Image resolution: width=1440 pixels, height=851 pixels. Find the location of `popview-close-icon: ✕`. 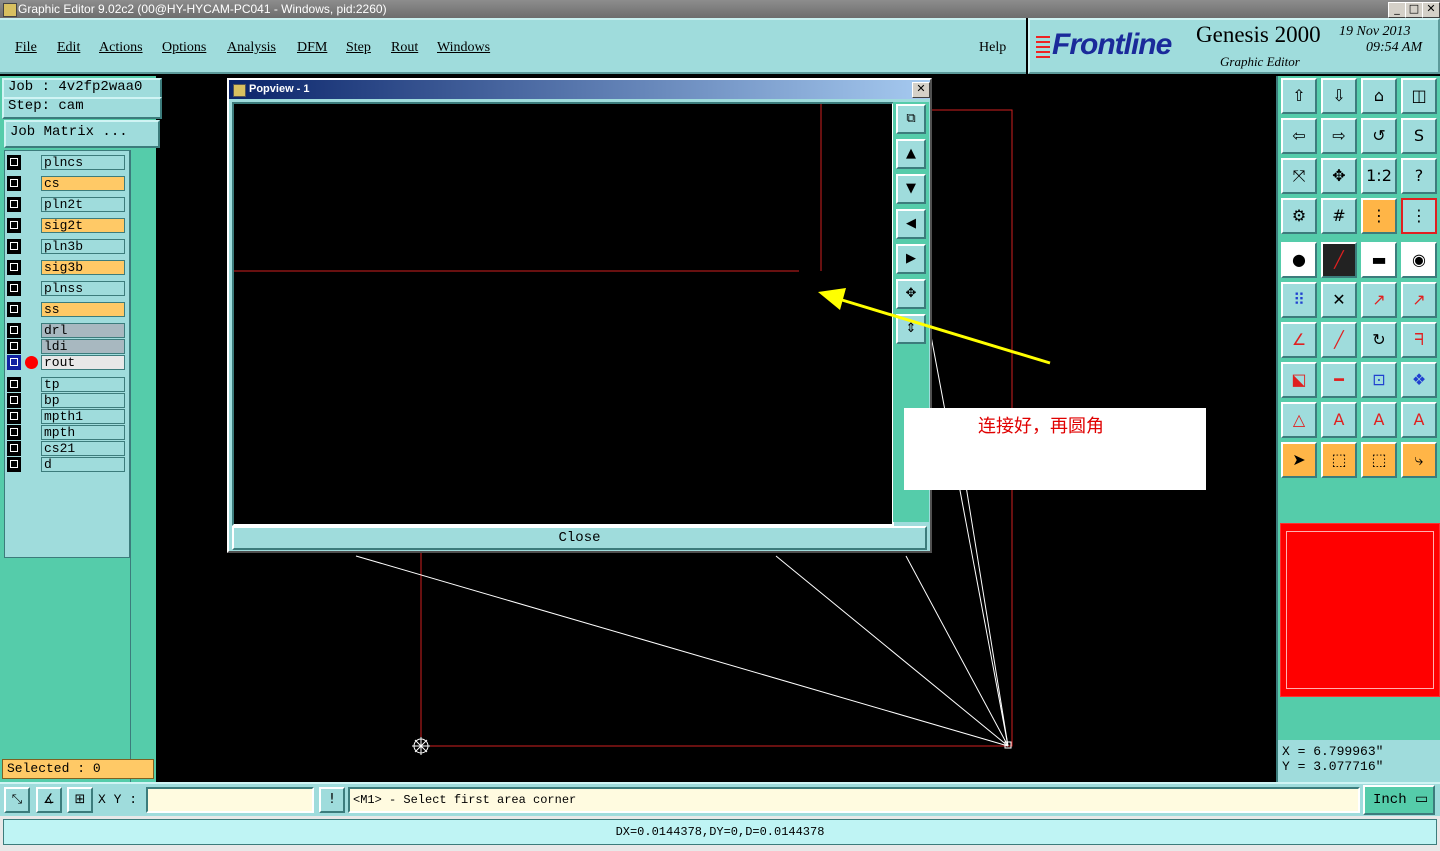

popview-close-icon: ✕ is located at coordinates (921, 90).